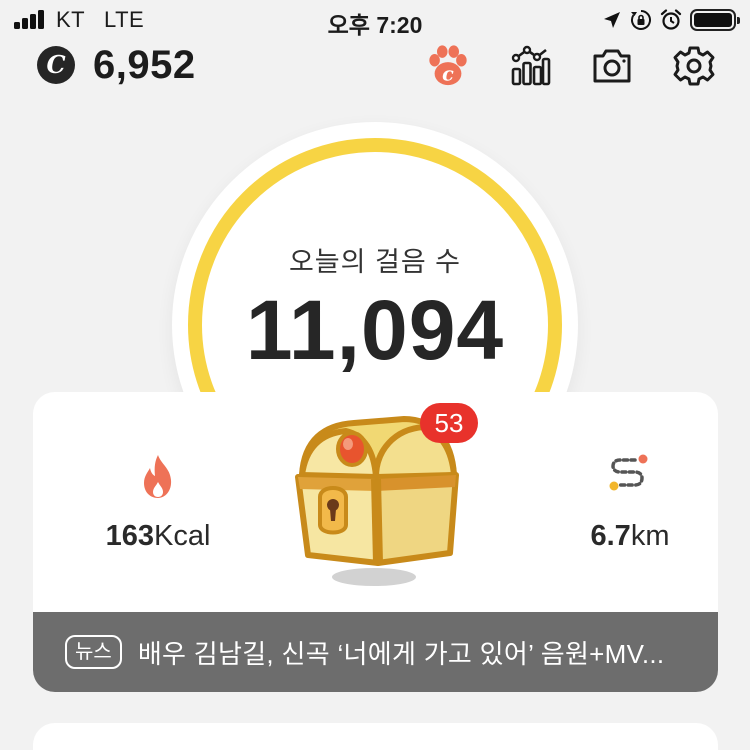 This screenshot has width=750, height=750. I want to click on distance-value-row: 6.7km, so click(630, 536).